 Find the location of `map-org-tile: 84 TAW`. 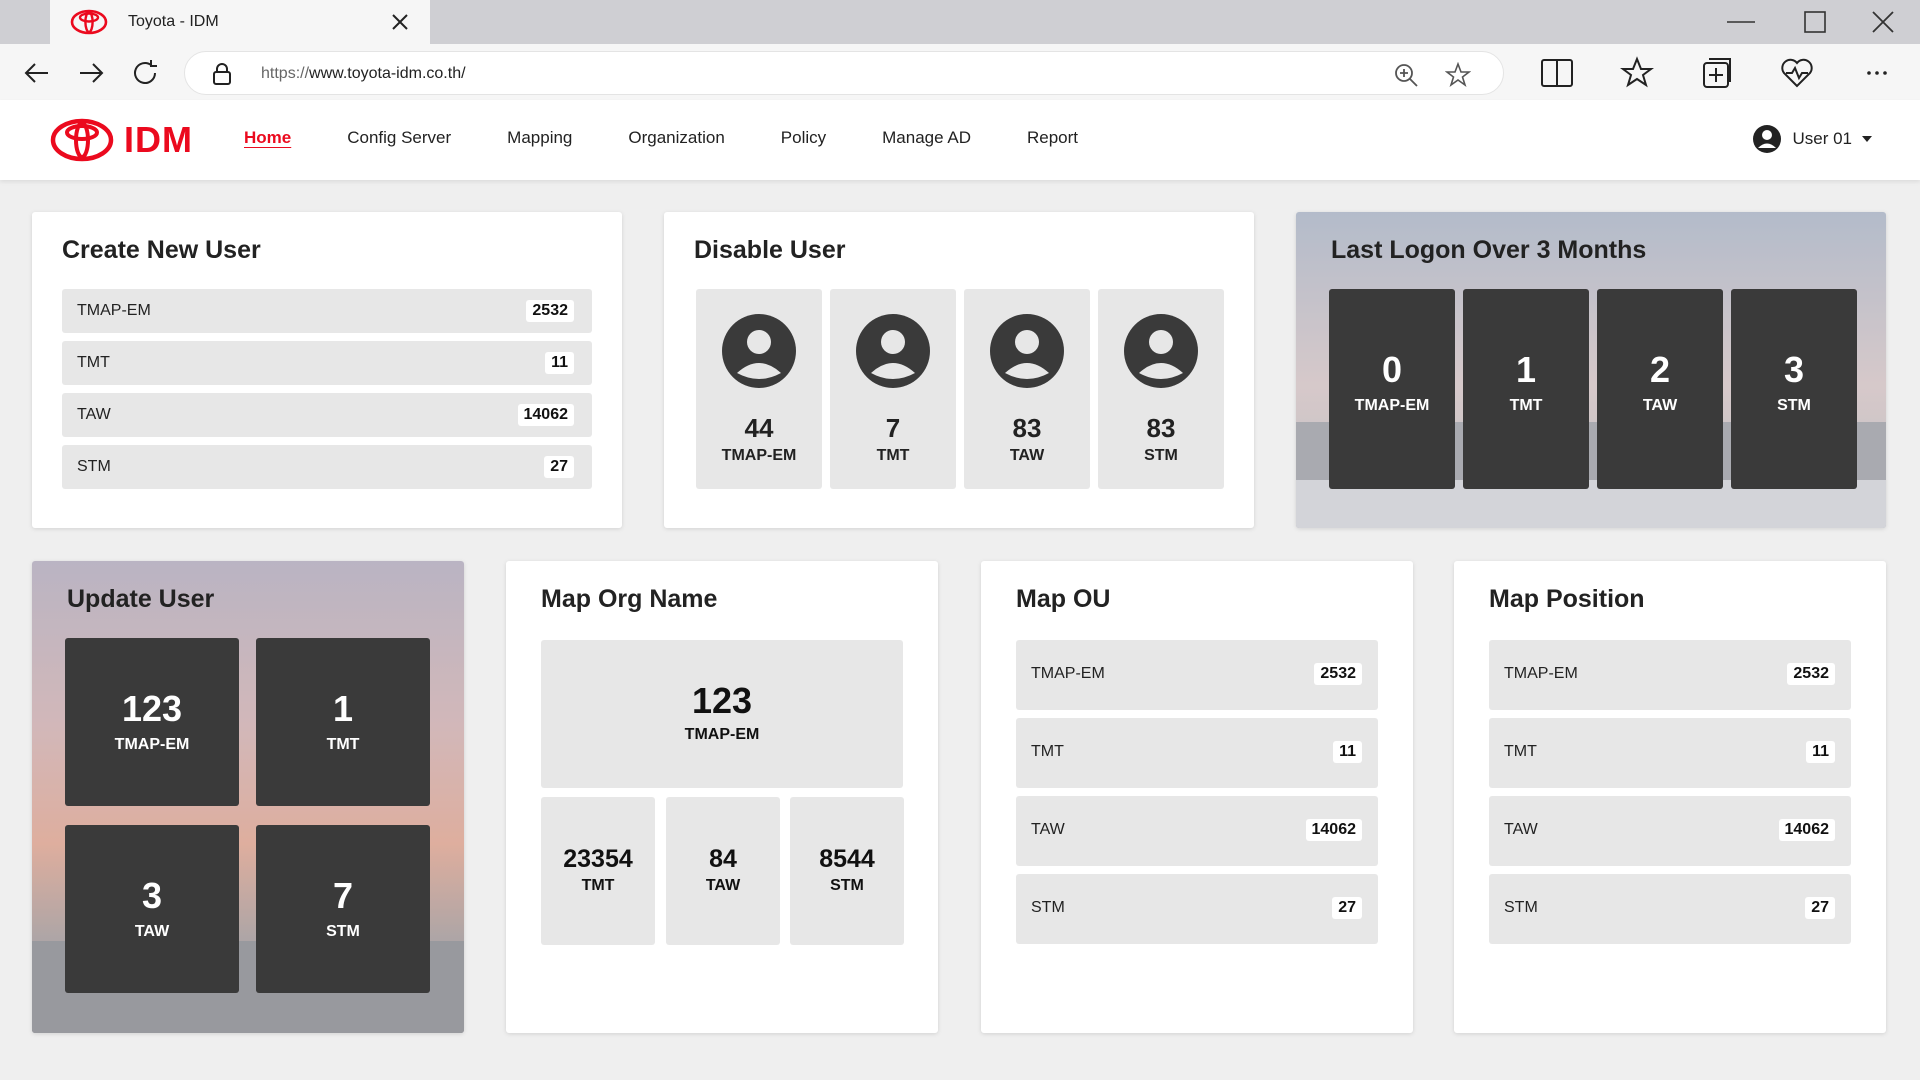

map-org-tile: 84 TAW is located at coordinates (723, 871).